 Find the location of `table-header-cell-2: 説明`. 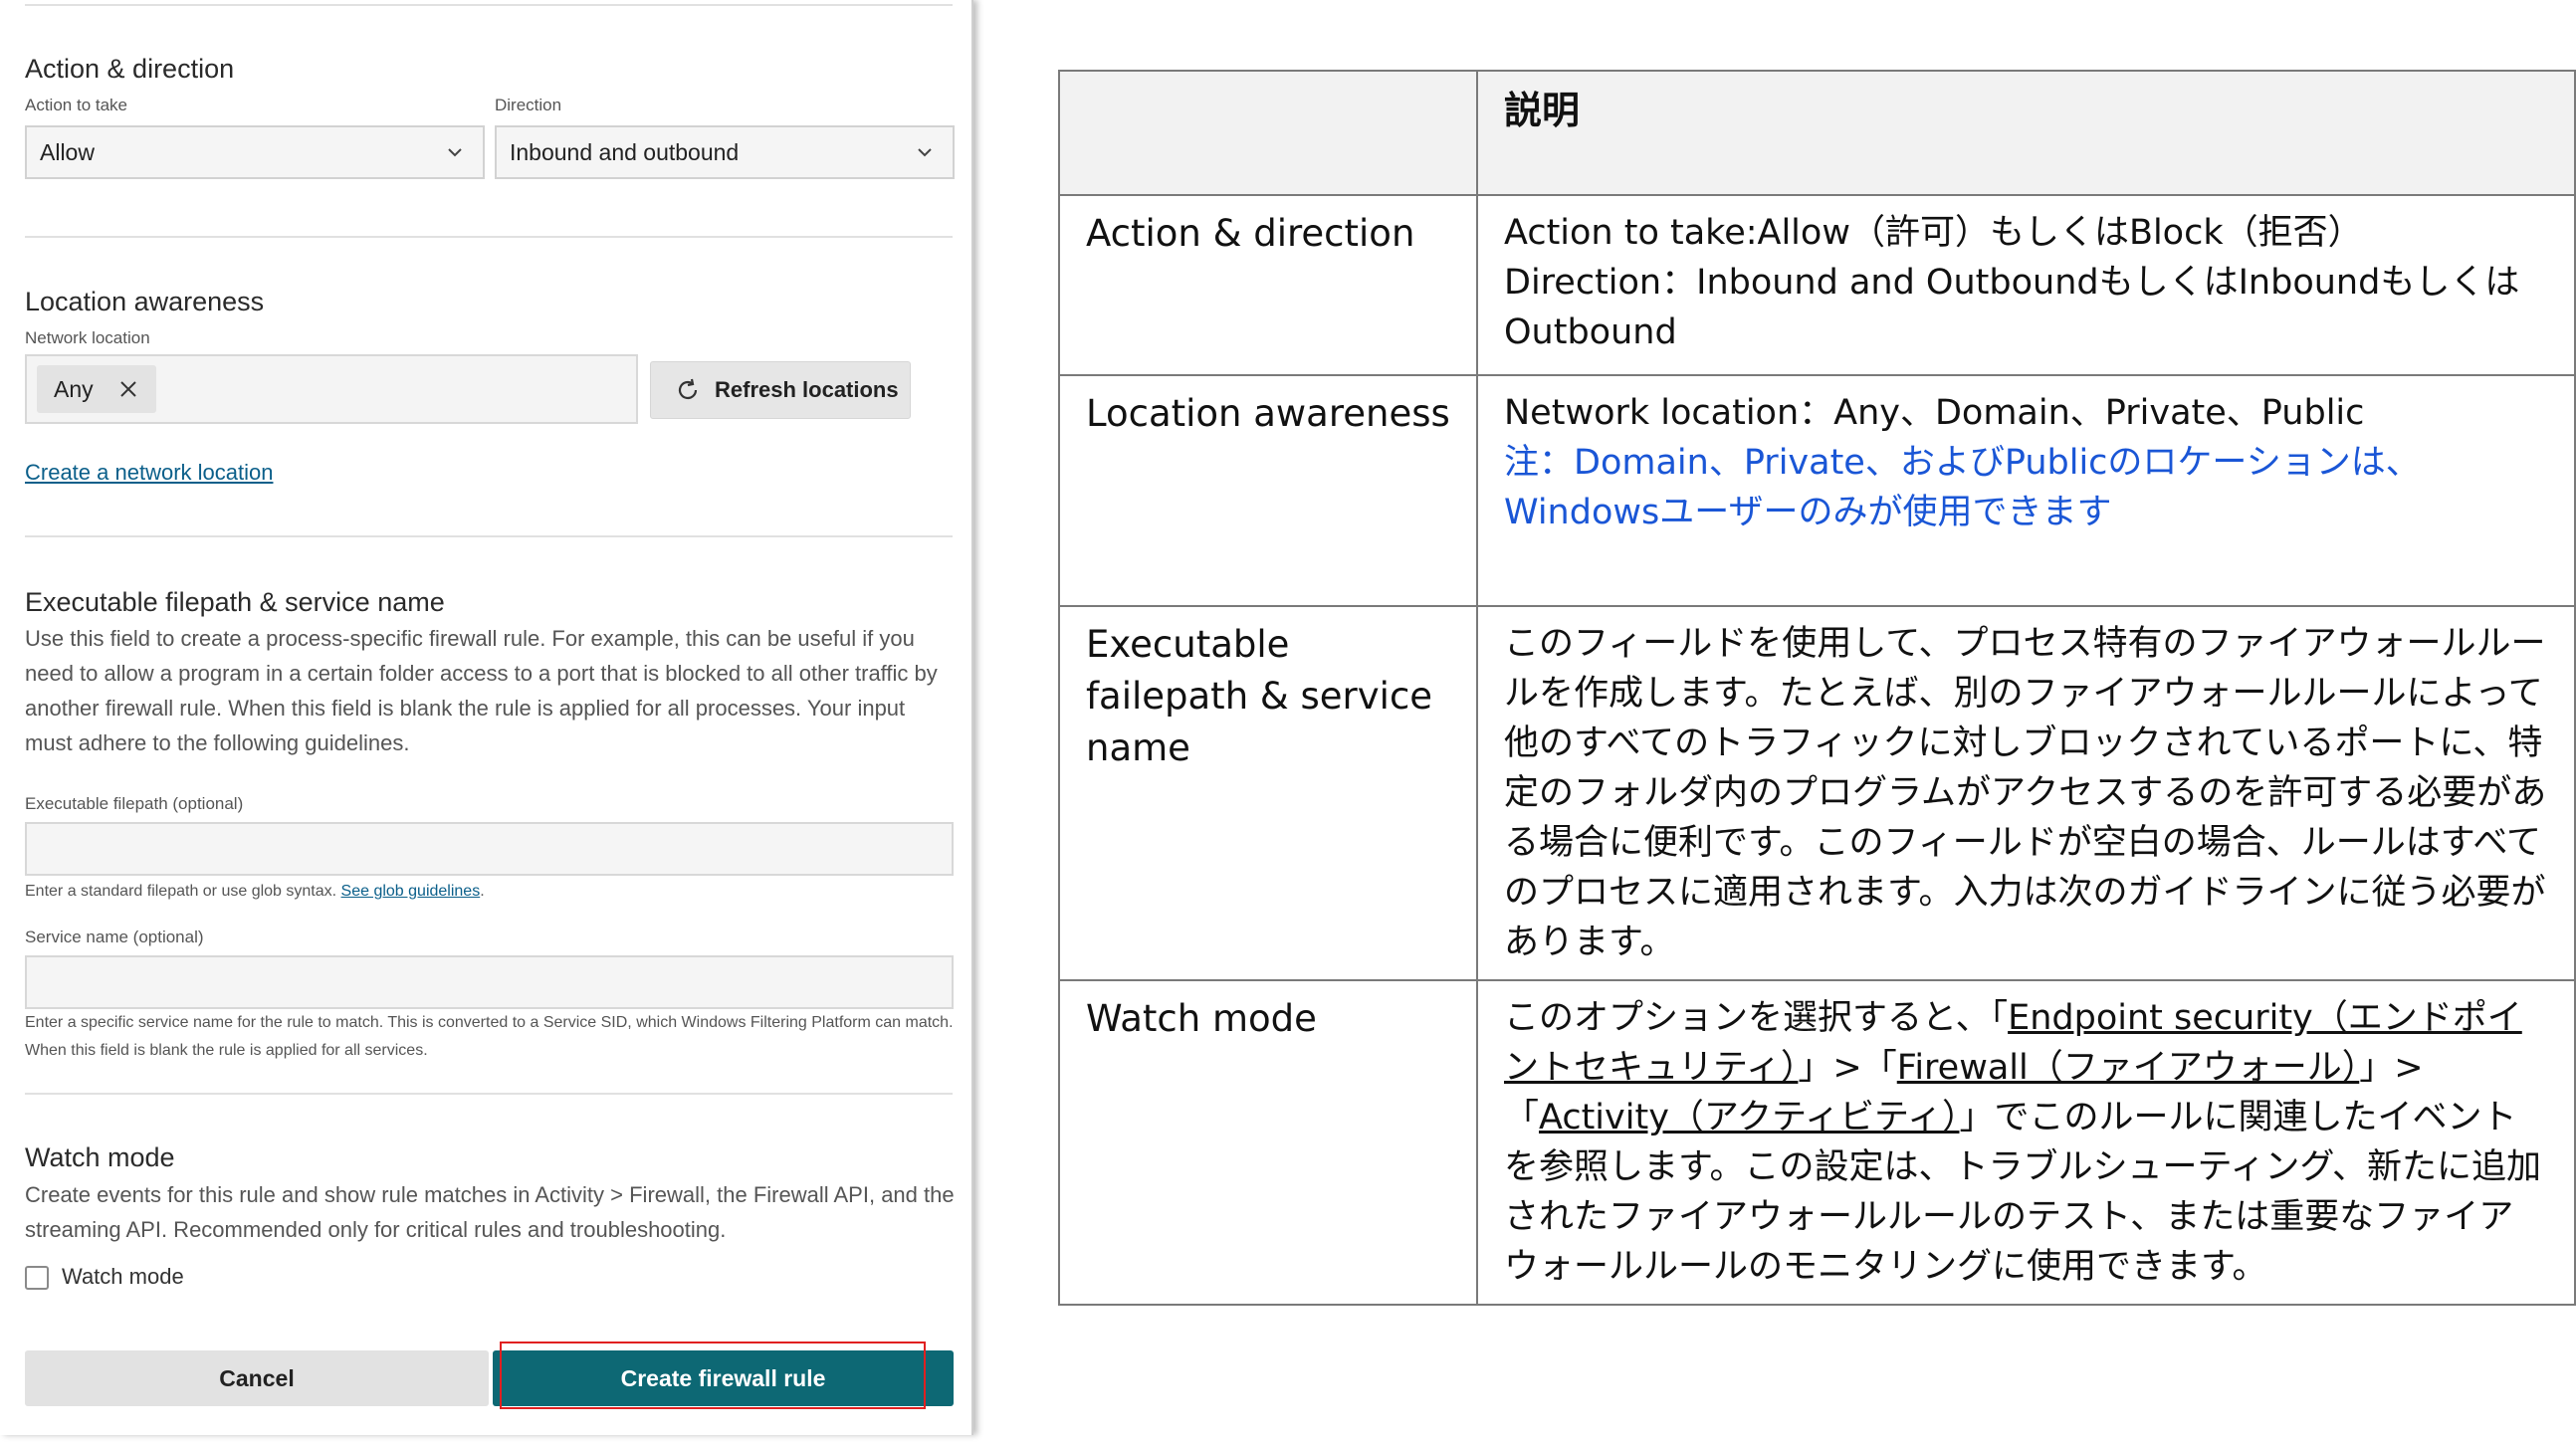

table-header-cell-2: 説明 is located at coordinates (2026, 133).